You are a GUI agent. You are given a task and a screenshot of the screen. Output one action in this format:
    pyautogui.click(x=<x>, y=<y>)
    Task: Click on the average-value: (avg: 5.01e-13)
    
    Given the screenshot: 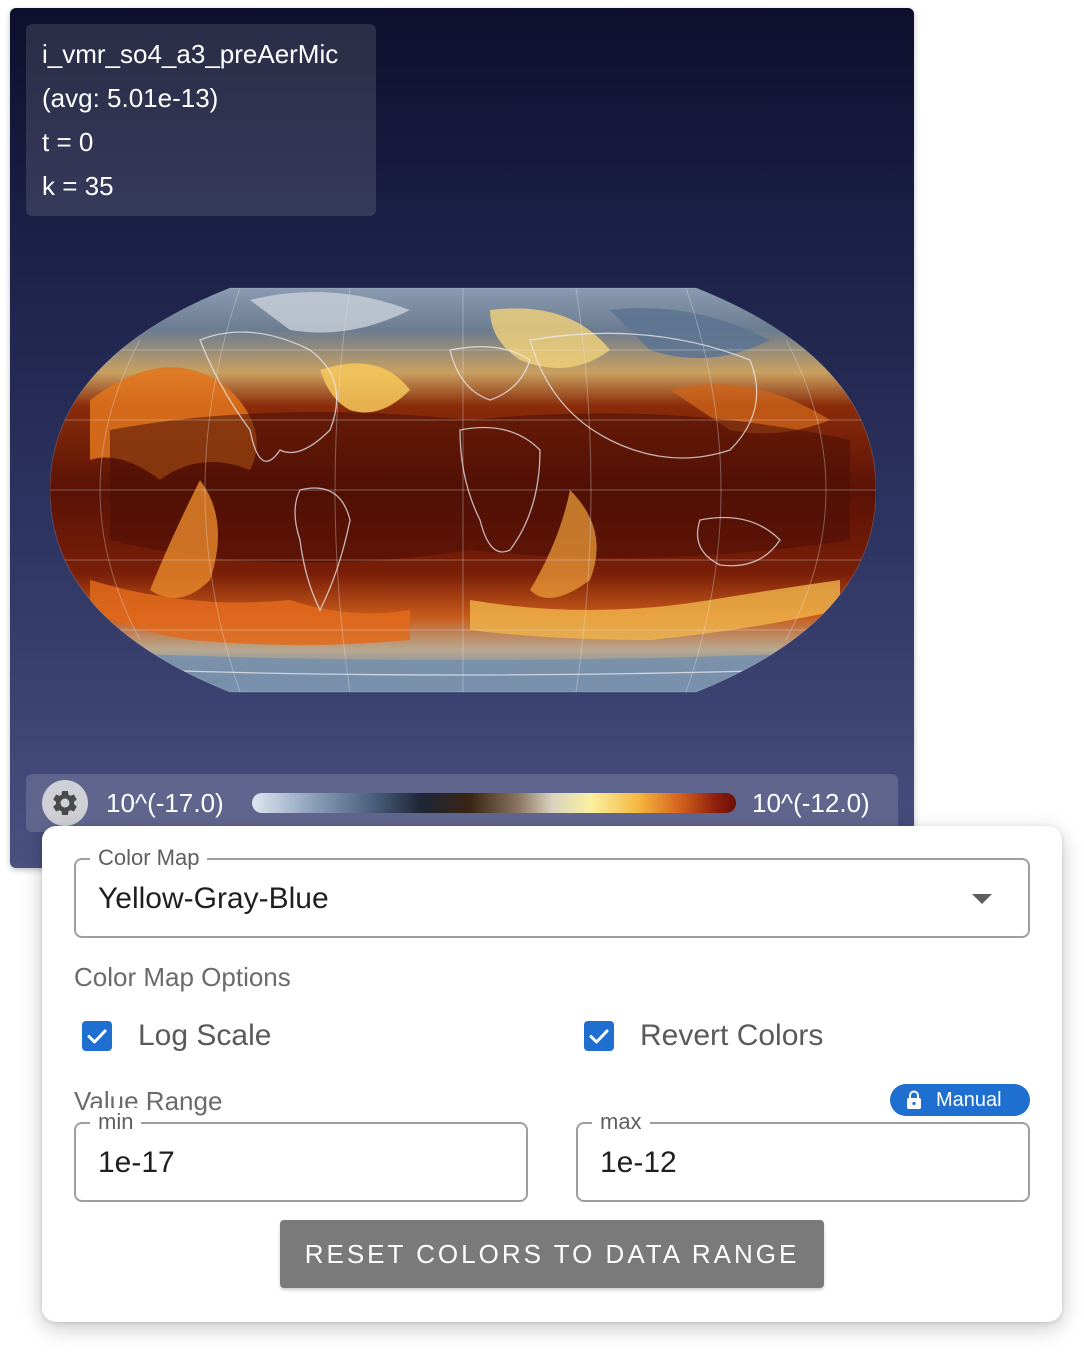 What is the action you would take?
    pyautogui.click(x=130, y=98)
    